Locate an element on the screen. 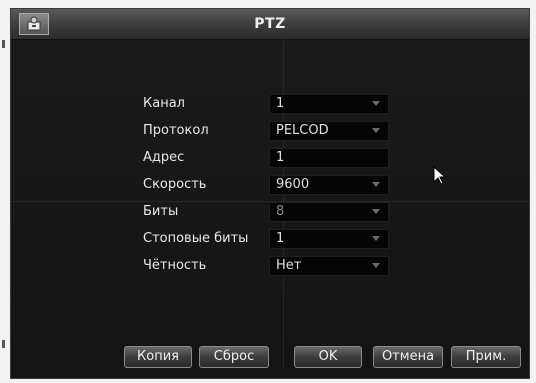 This screenshot has height=383, width=536. title-bar: PTZ is located at coordinates (270, 24).